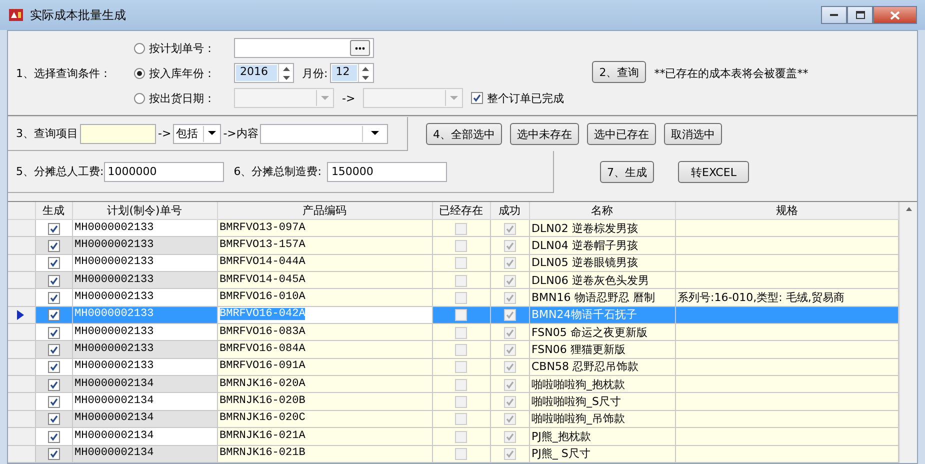 The width and height of the screenshot is (925, 464). What do you see at coordinates (544, 134) in the screenshot?
I see `select-button: 选中未存在` at bounding box center [544, 134].